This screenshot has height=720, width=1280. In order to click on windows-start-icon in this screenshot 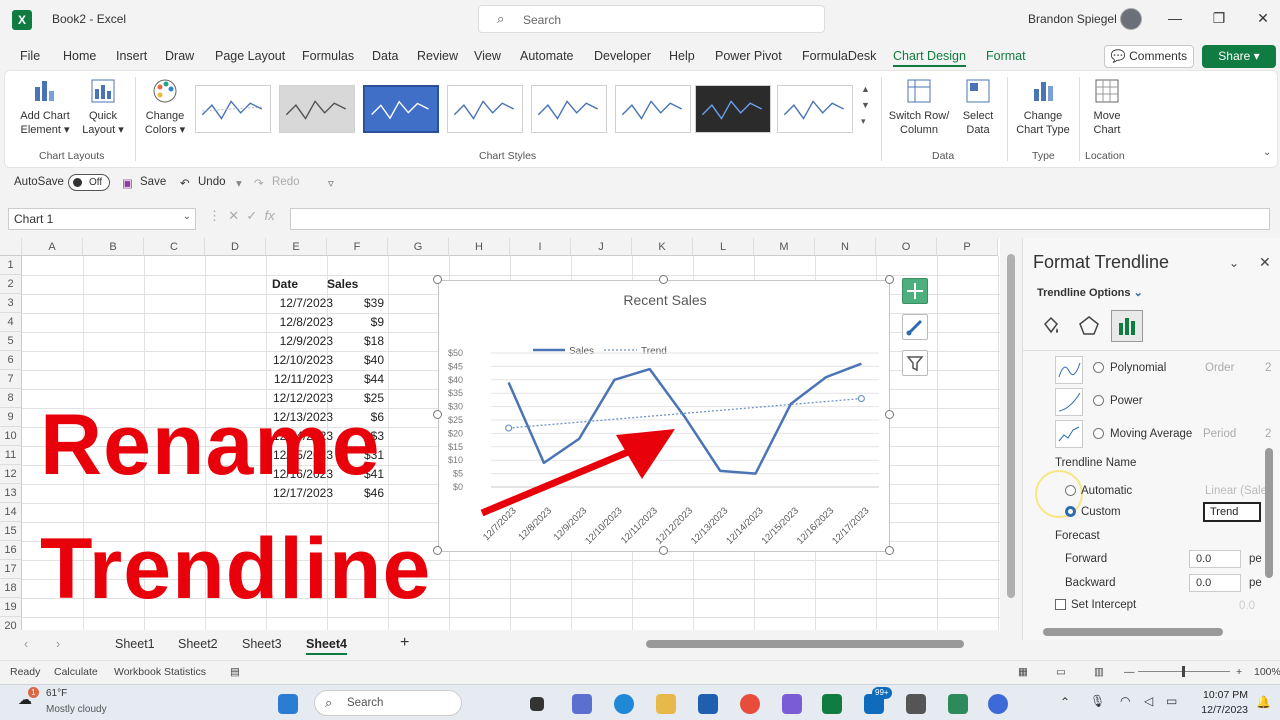, I will do `click(288, 704)`.